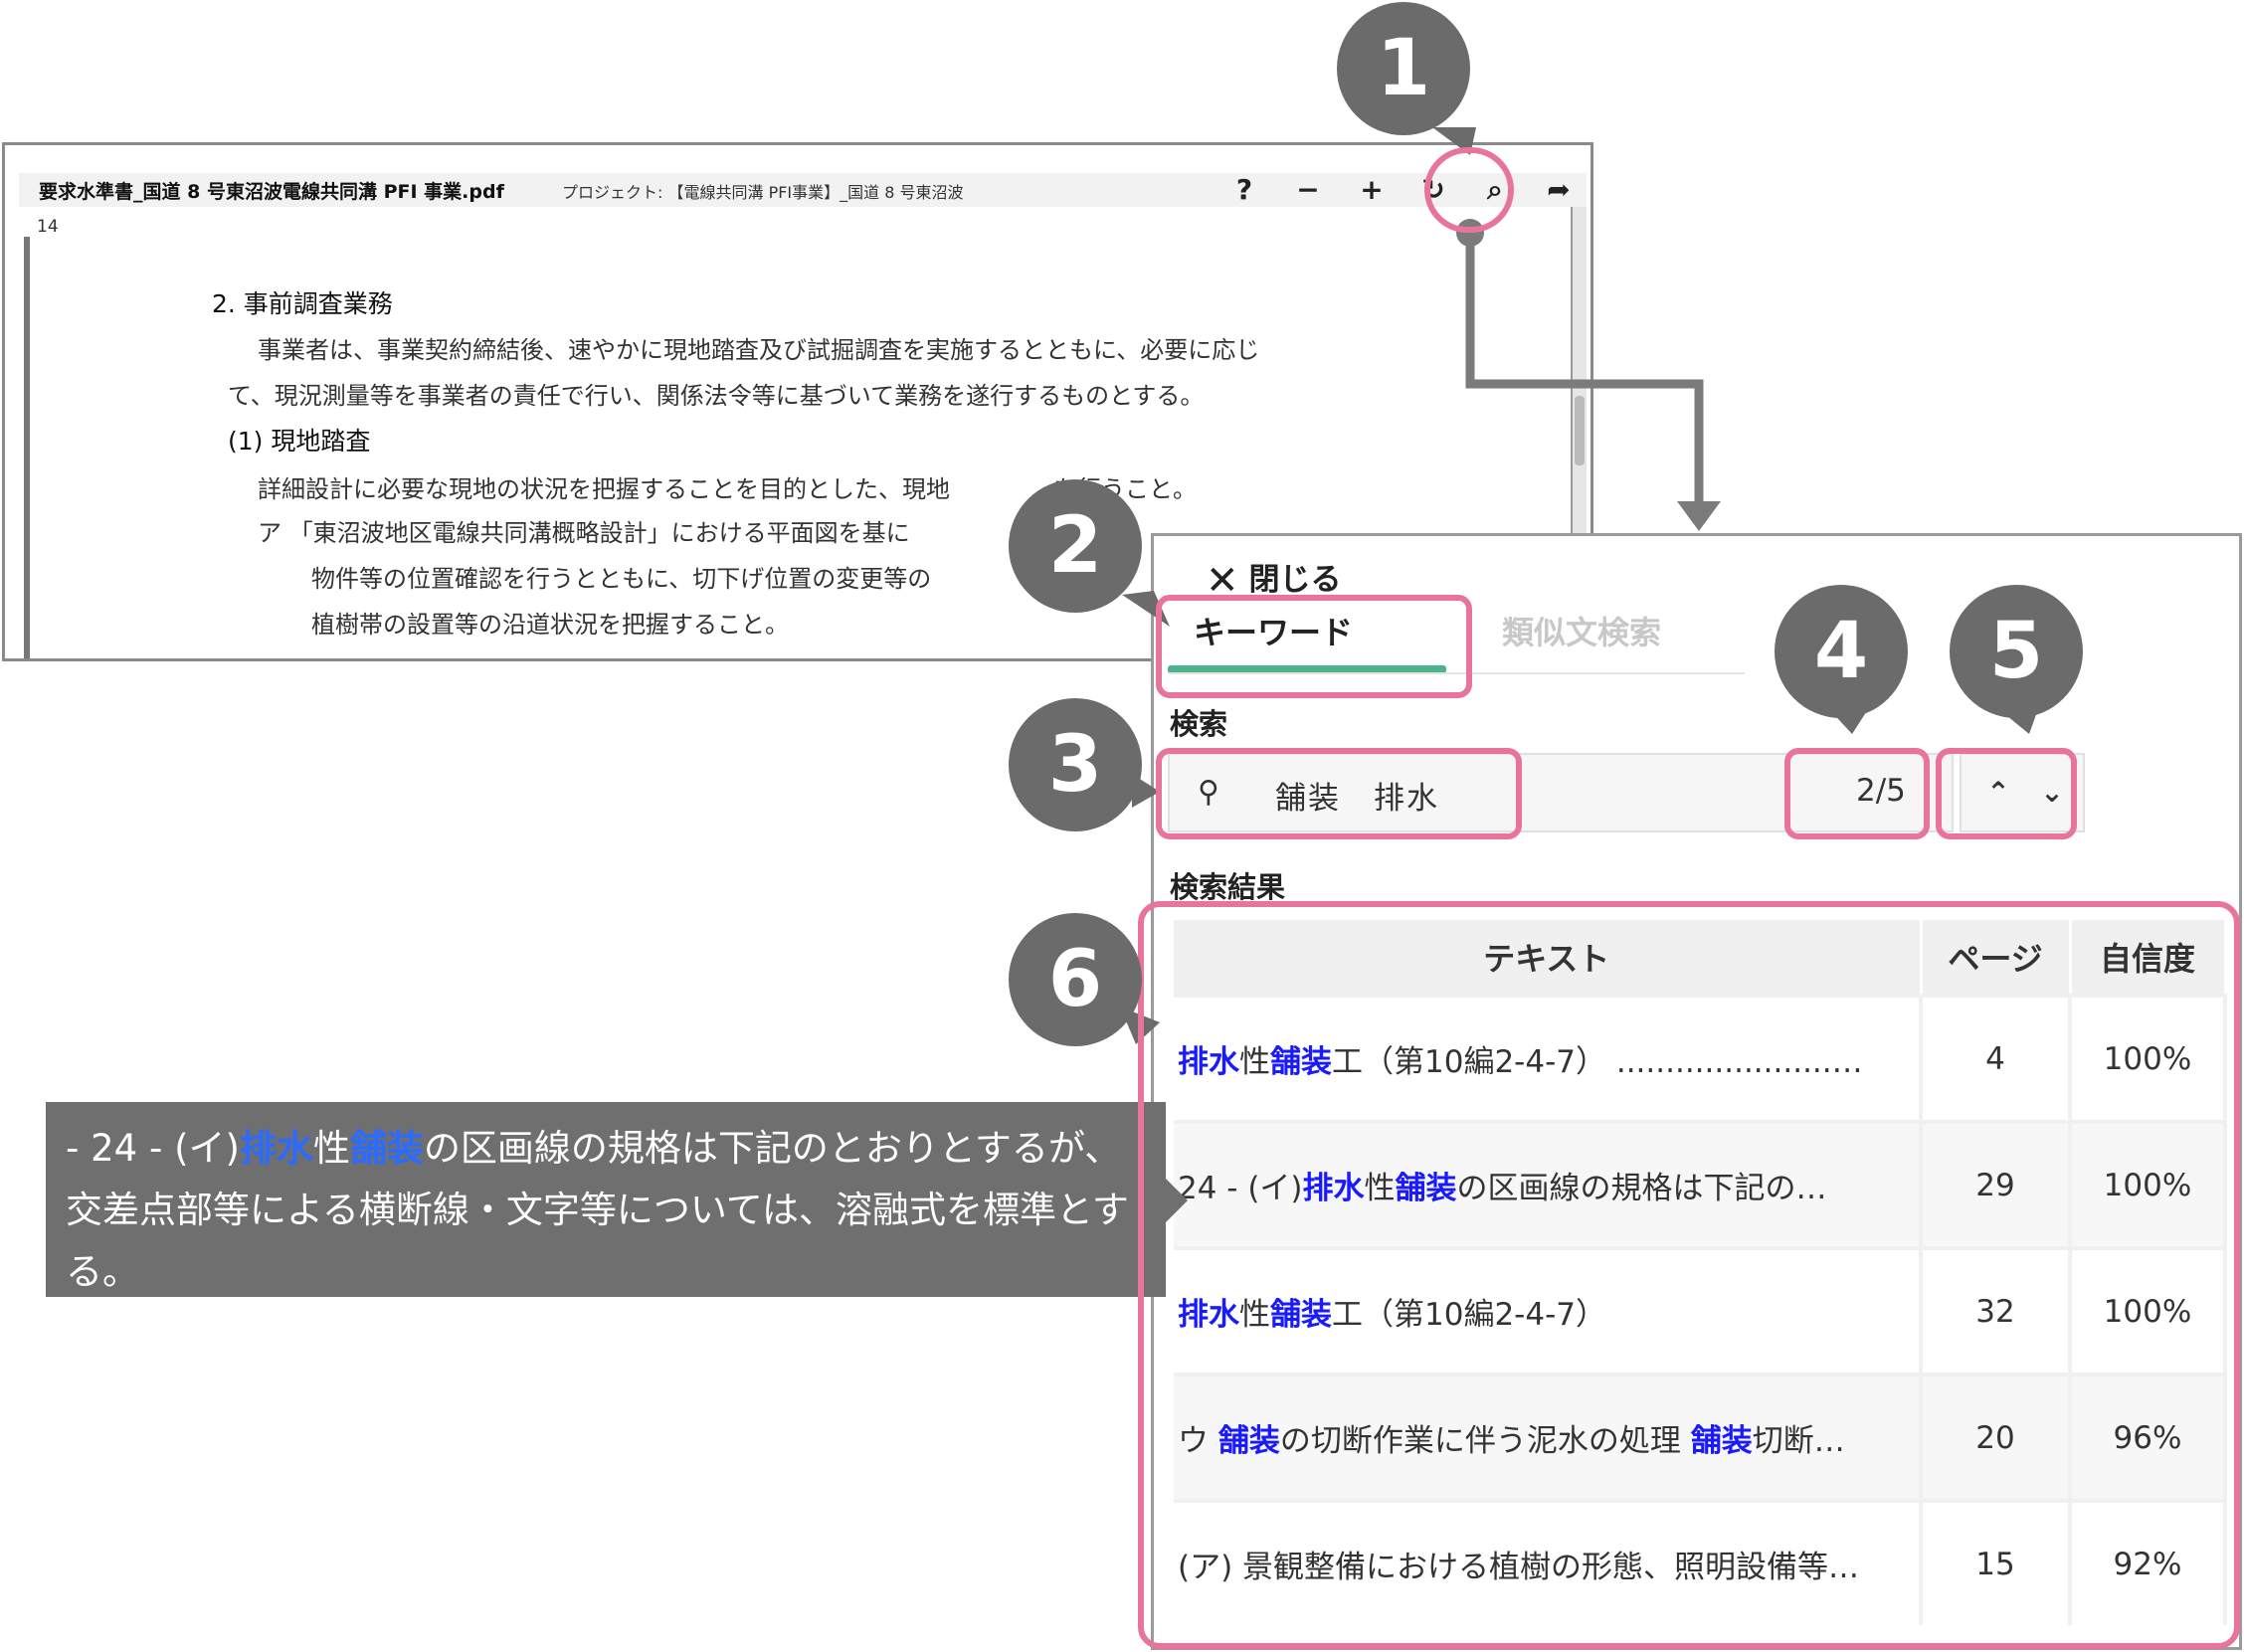 Image resolution: width=2244 pixels, height=1652 pixels. What do you see at coordinates (299, 441) in the screenshot?
I see `subsection-heading: (1) 現地踏査` at bounding box center [299, 441].